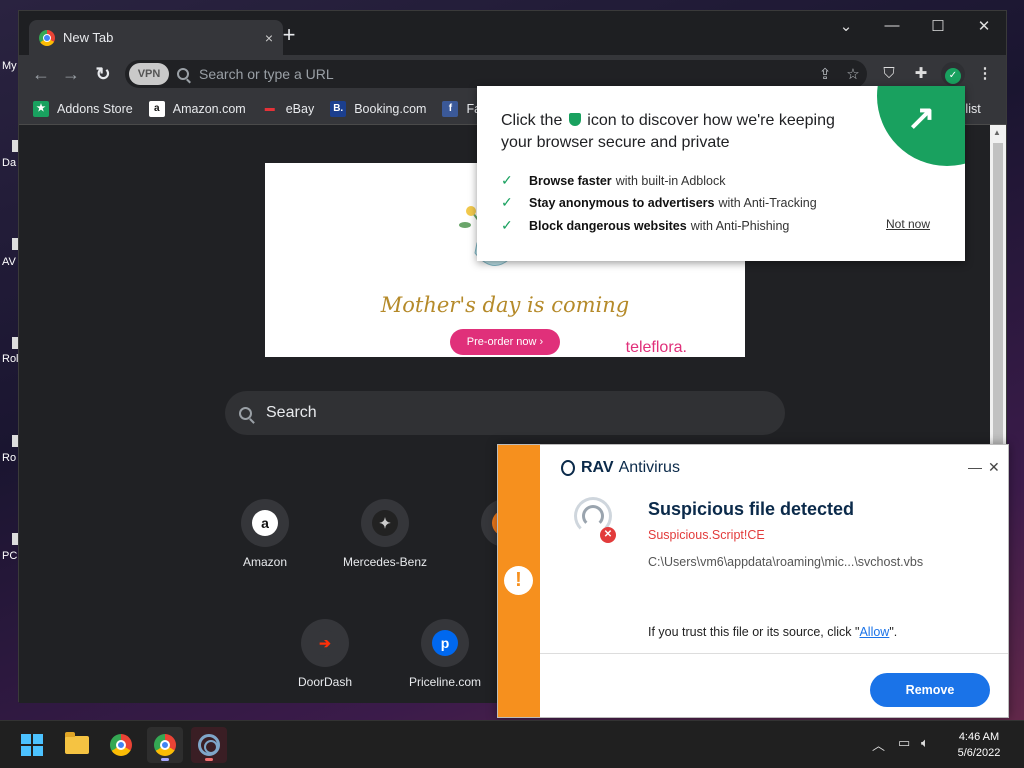 This screenshot has width=1024, height=768. Describe the element at coordinates (608, 535) in the screenshot. I see `error-x-icon: ✕` at that location.